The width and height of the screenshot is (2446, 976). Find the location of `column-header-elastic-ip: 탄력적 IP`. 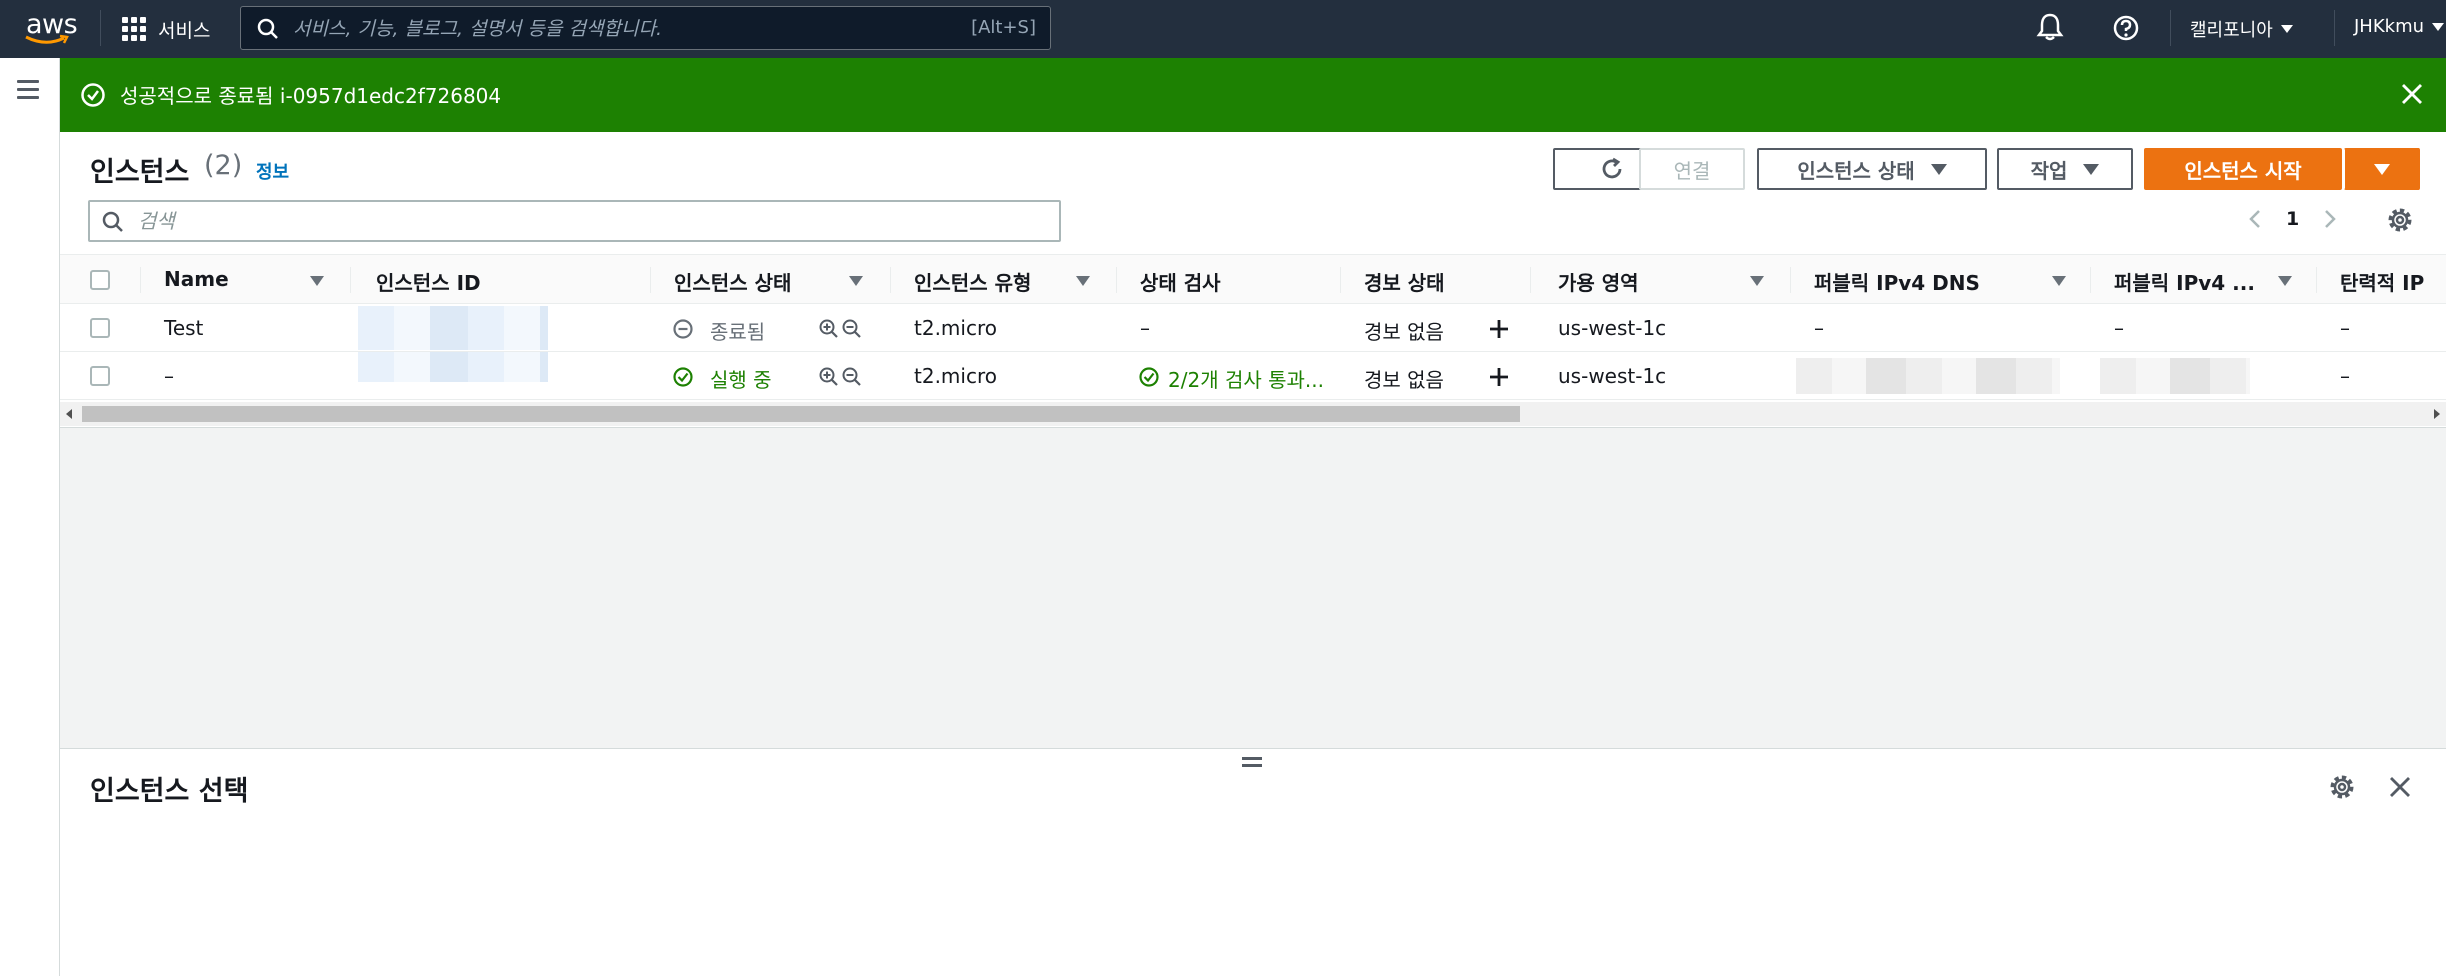

column-header-elastic-ip: 탄력적 IP is located at coordinates (2382, 281).